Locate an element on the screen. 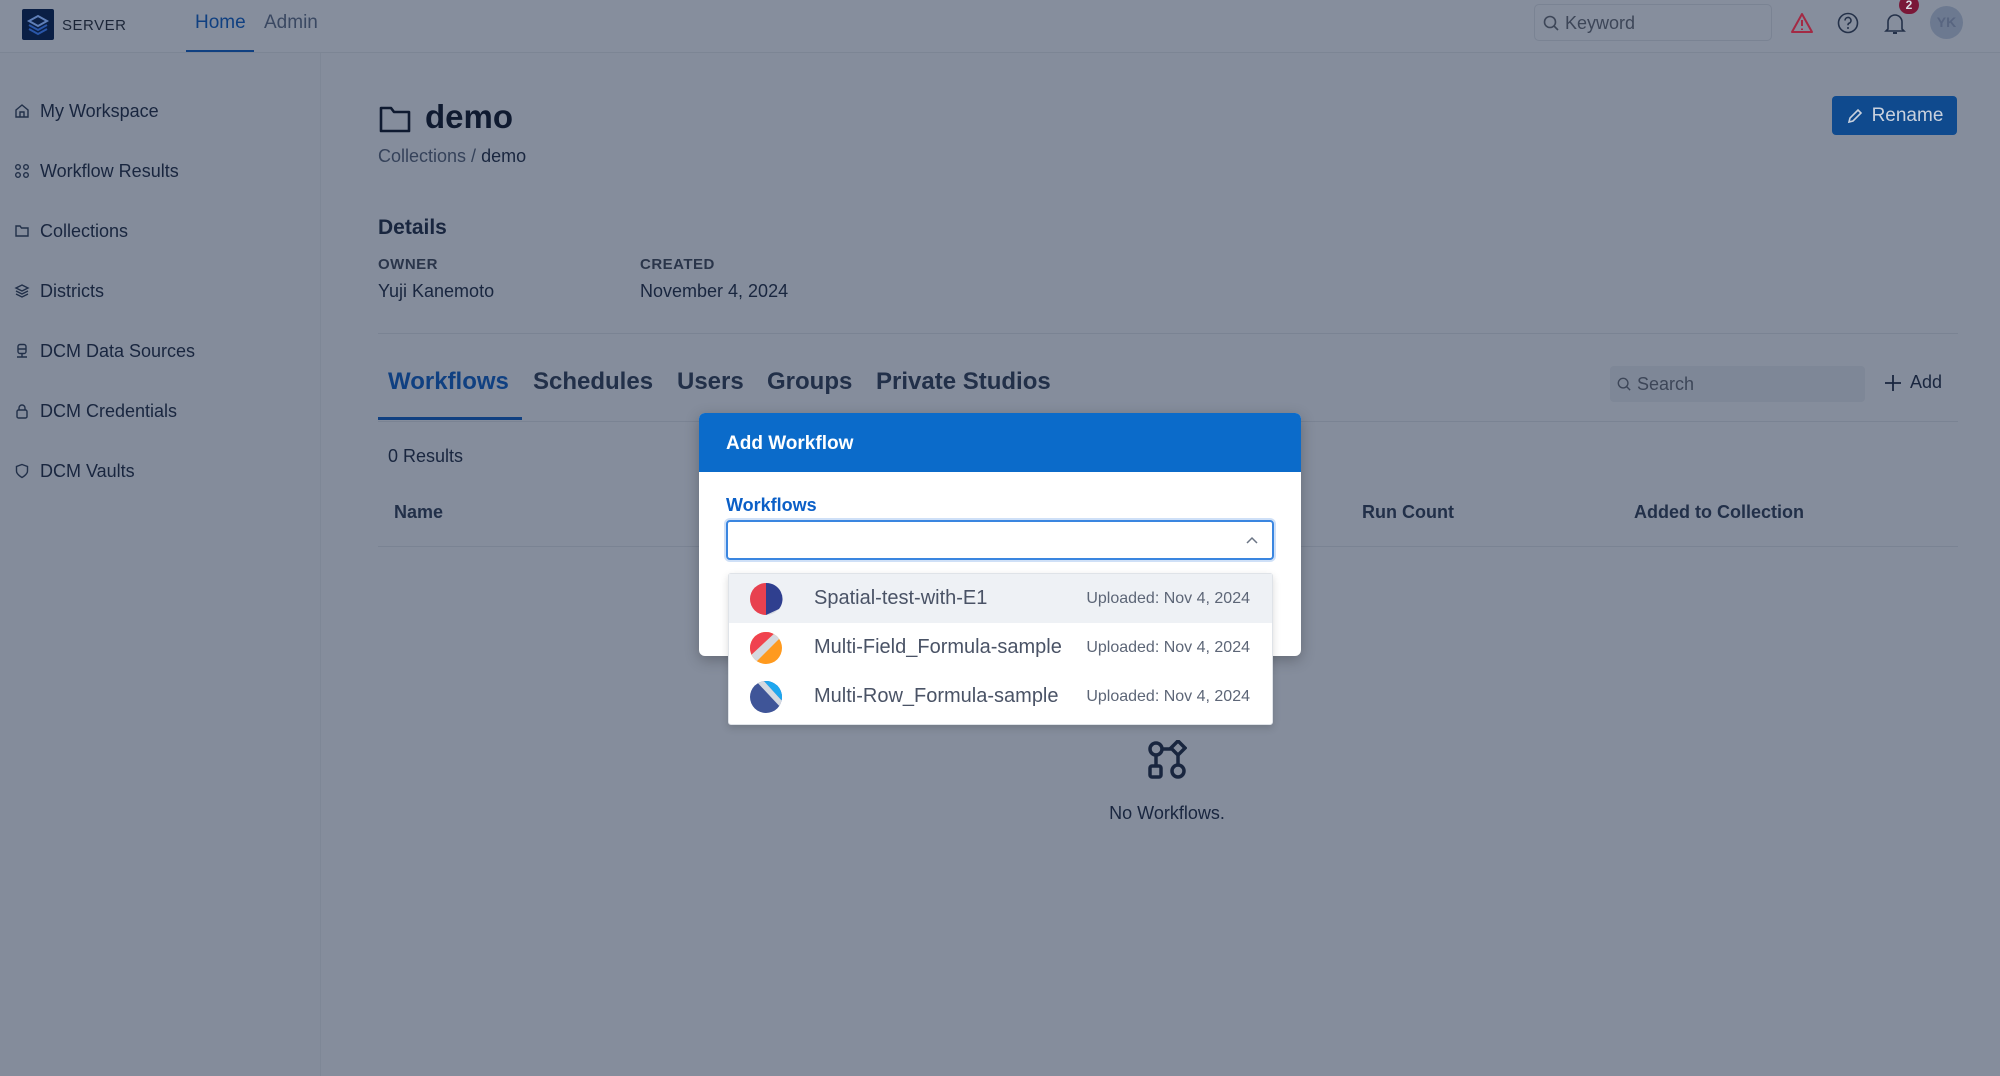 This screenshot has width=2000, height=1076. tab-users: Users is located at coordinates (710, 382).